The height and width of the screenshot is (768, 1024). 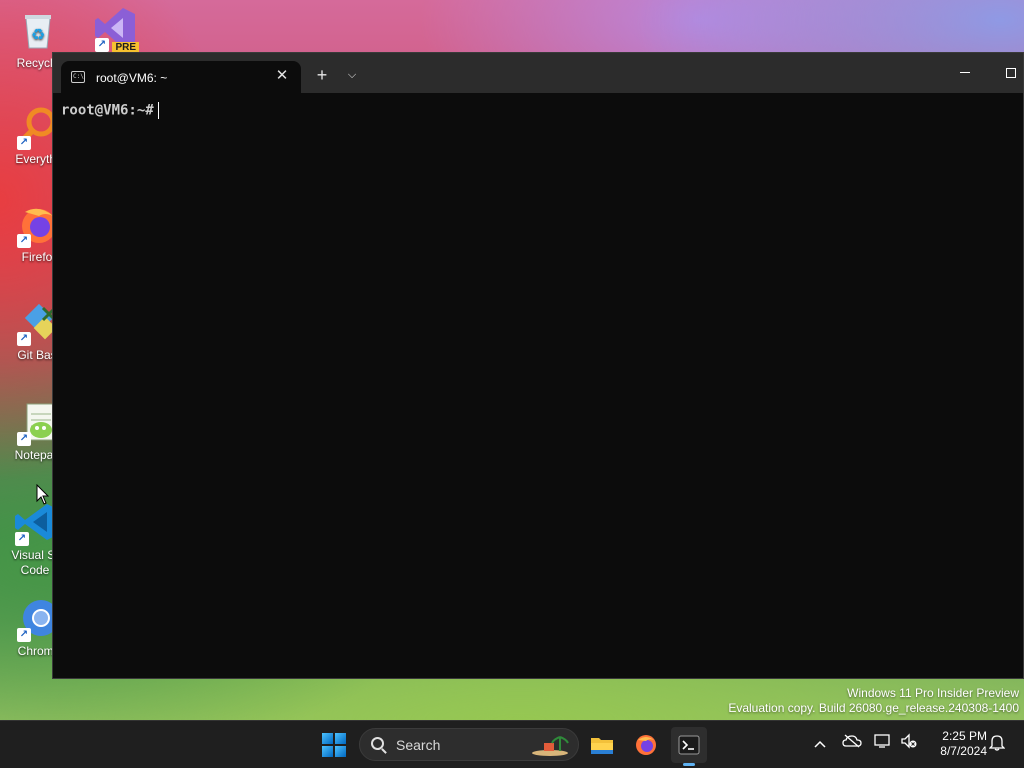 What do you see at coordinates (132, 78) in the screenshot?
I see `tab-title: root@VM6: ~` at bounding box center [132, 78].